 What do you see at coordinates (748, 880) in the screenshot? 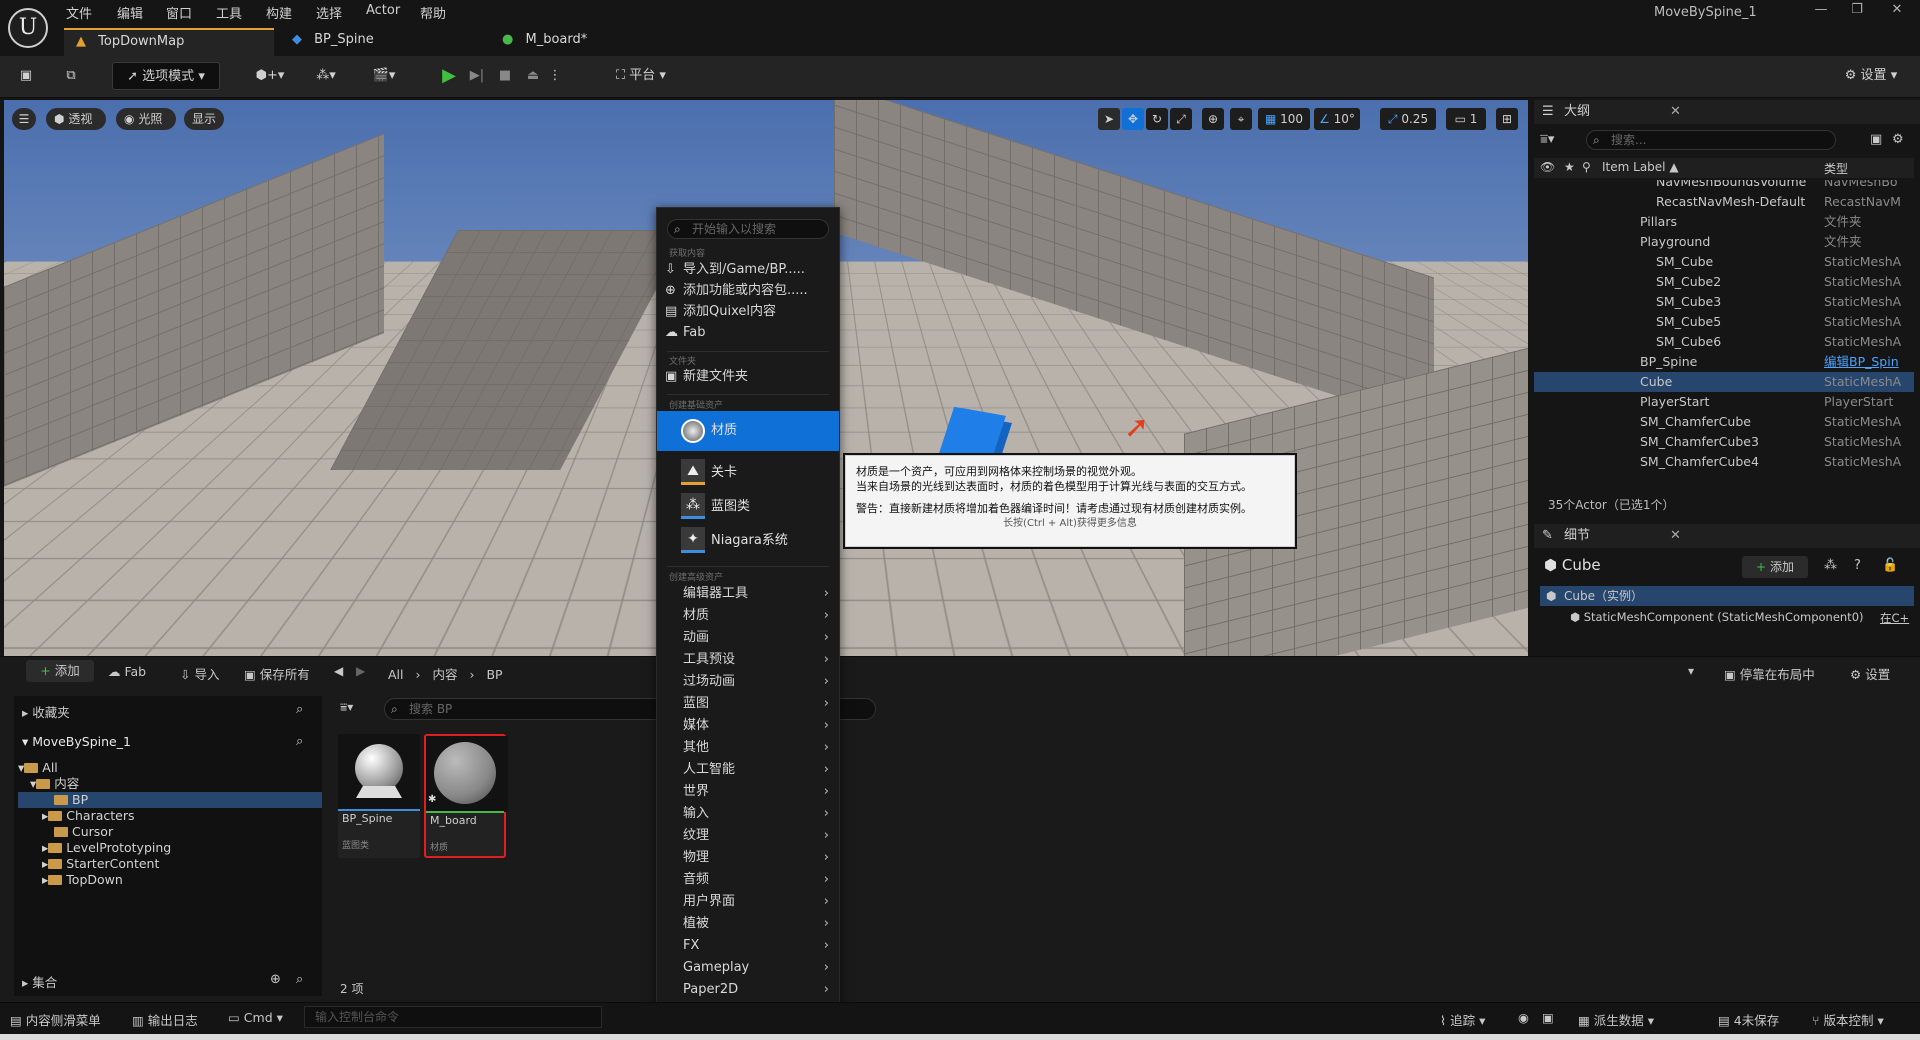
I see `menu-item-audio: 音频 ›` at bounding box center [748, 880].